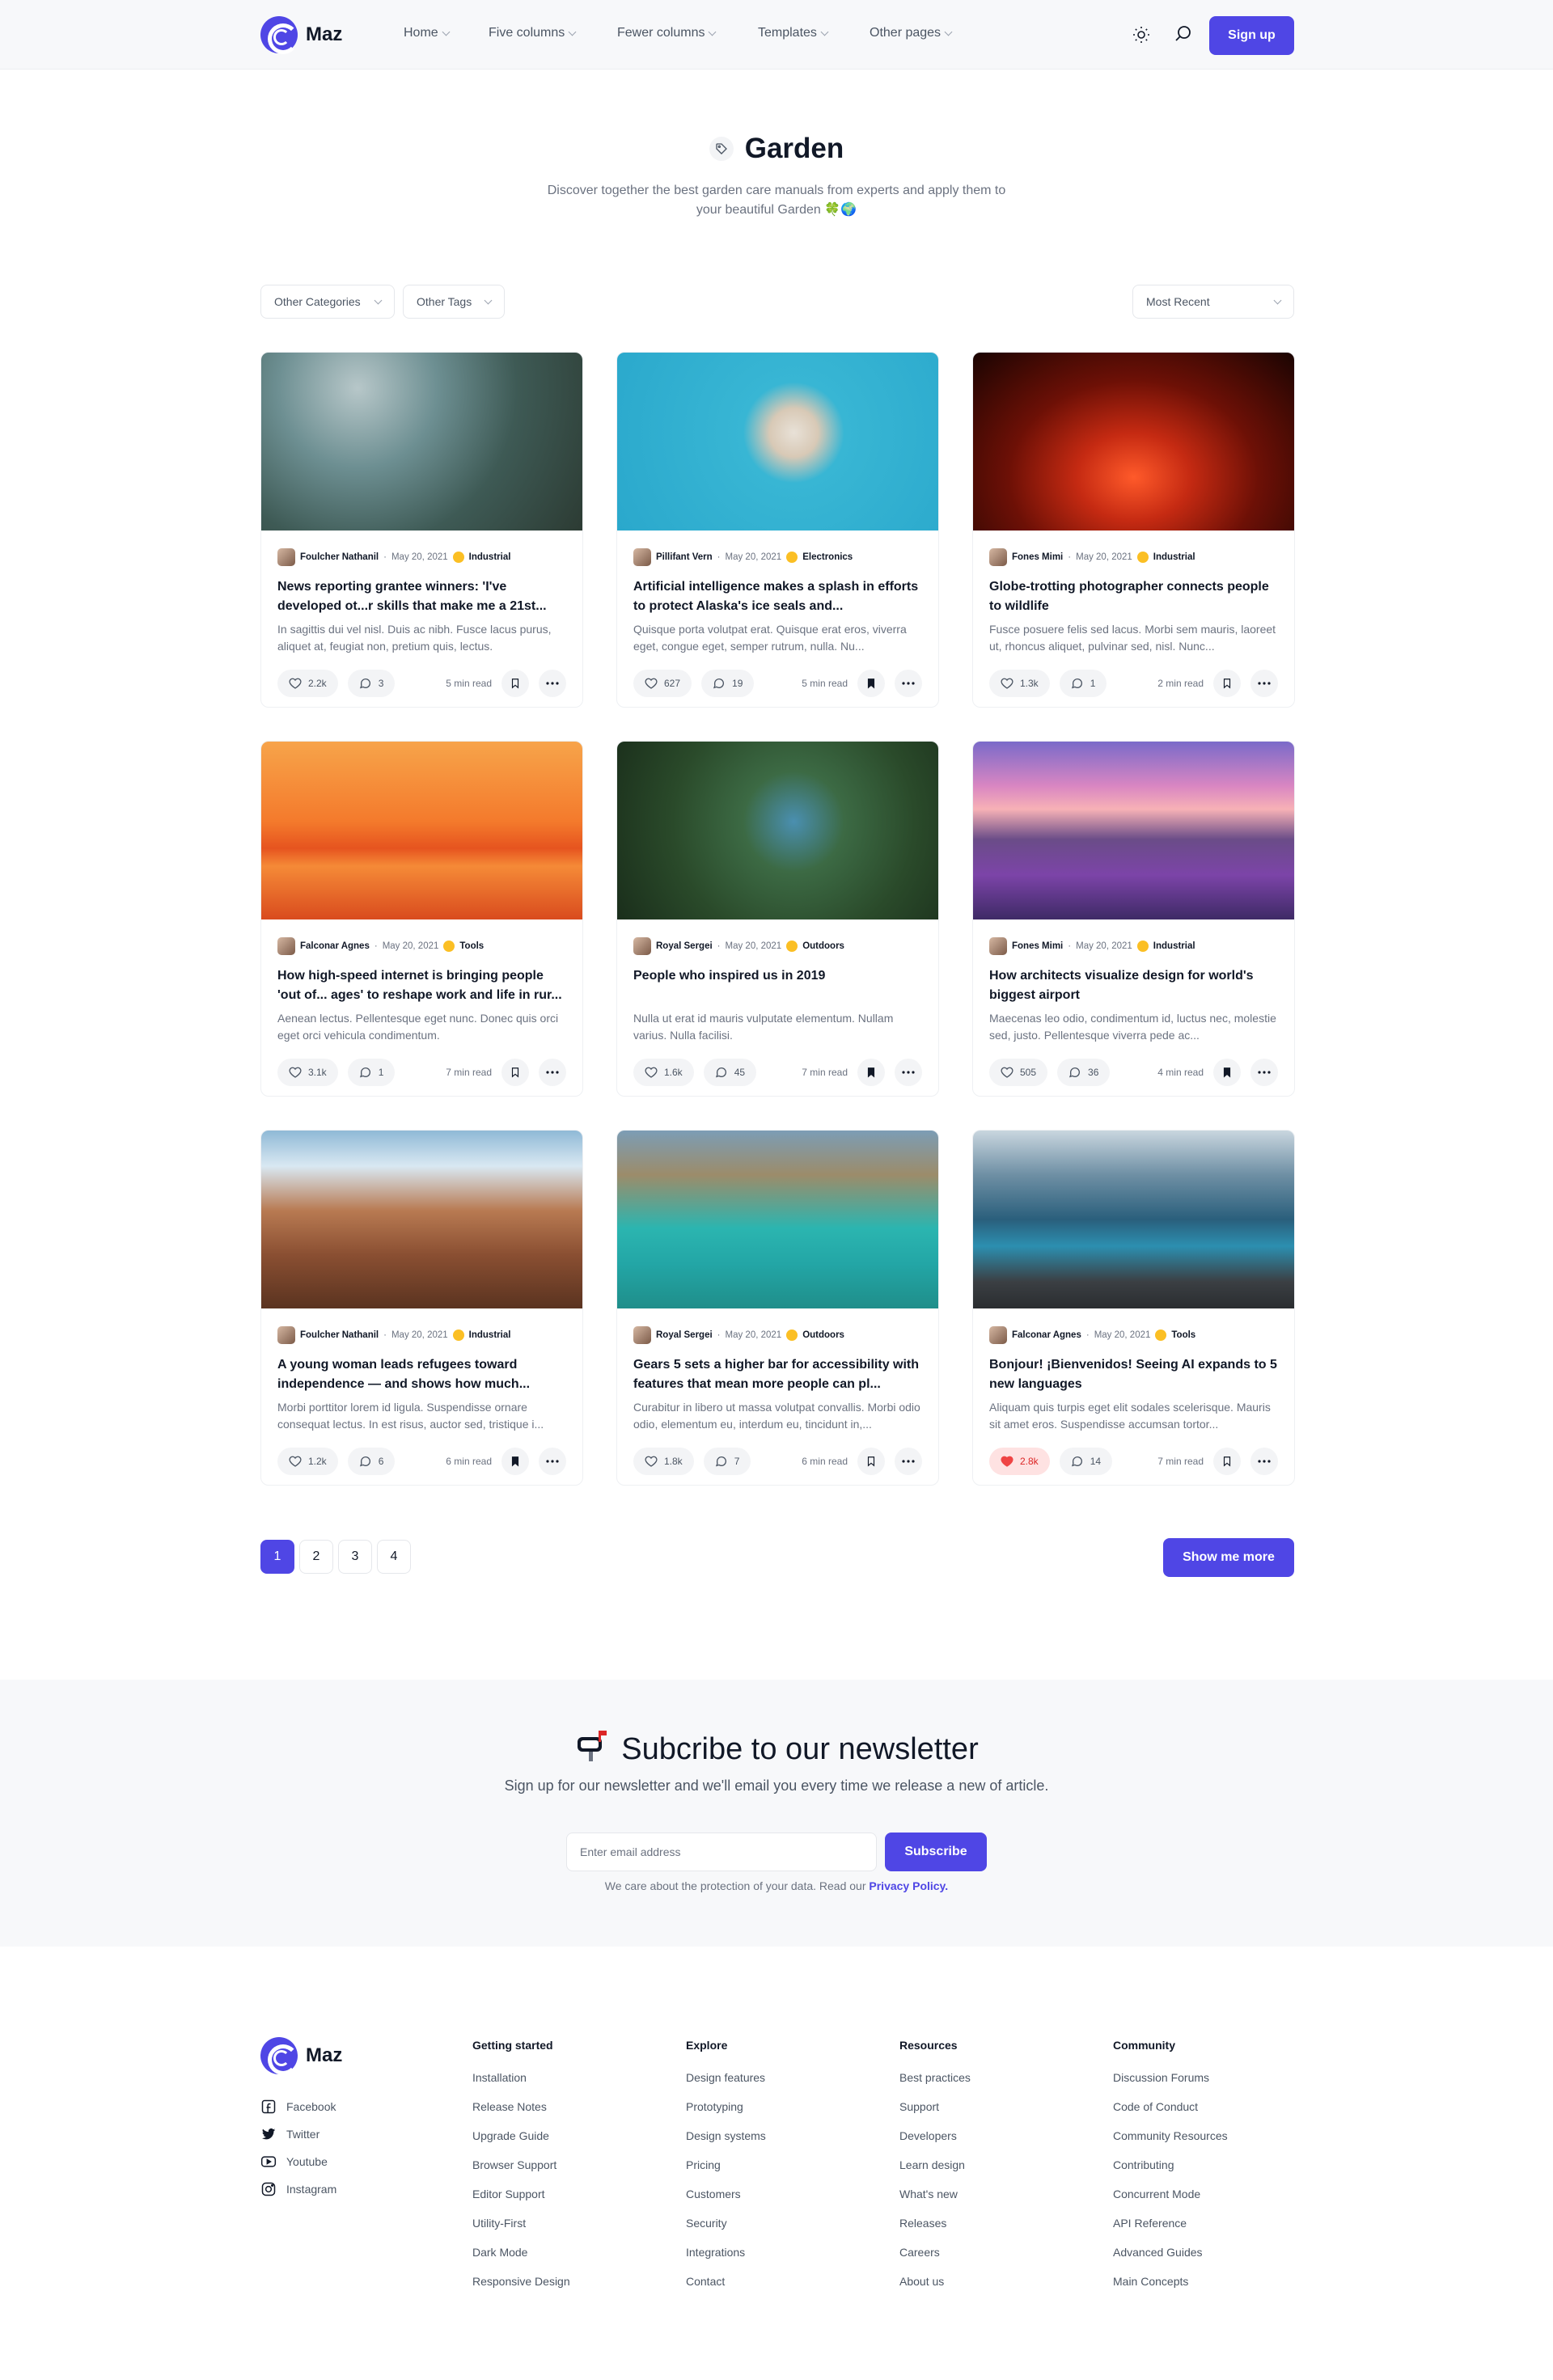 The image size is (1553, 2380). Describe the element at coordinates (828, 557) in the screenshot. I see `post-category: Electronics` at that location.